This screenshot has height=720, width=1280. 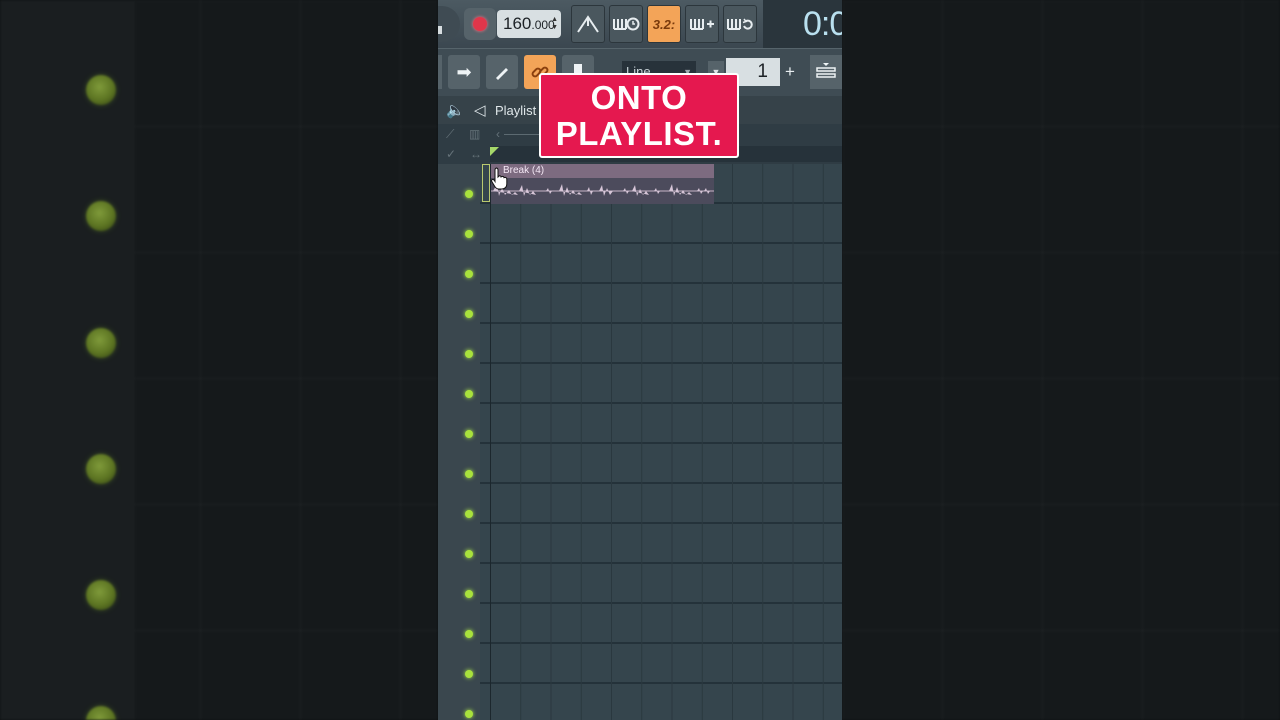 I want to click on draw-tool-button, so click(x=502, y=72).